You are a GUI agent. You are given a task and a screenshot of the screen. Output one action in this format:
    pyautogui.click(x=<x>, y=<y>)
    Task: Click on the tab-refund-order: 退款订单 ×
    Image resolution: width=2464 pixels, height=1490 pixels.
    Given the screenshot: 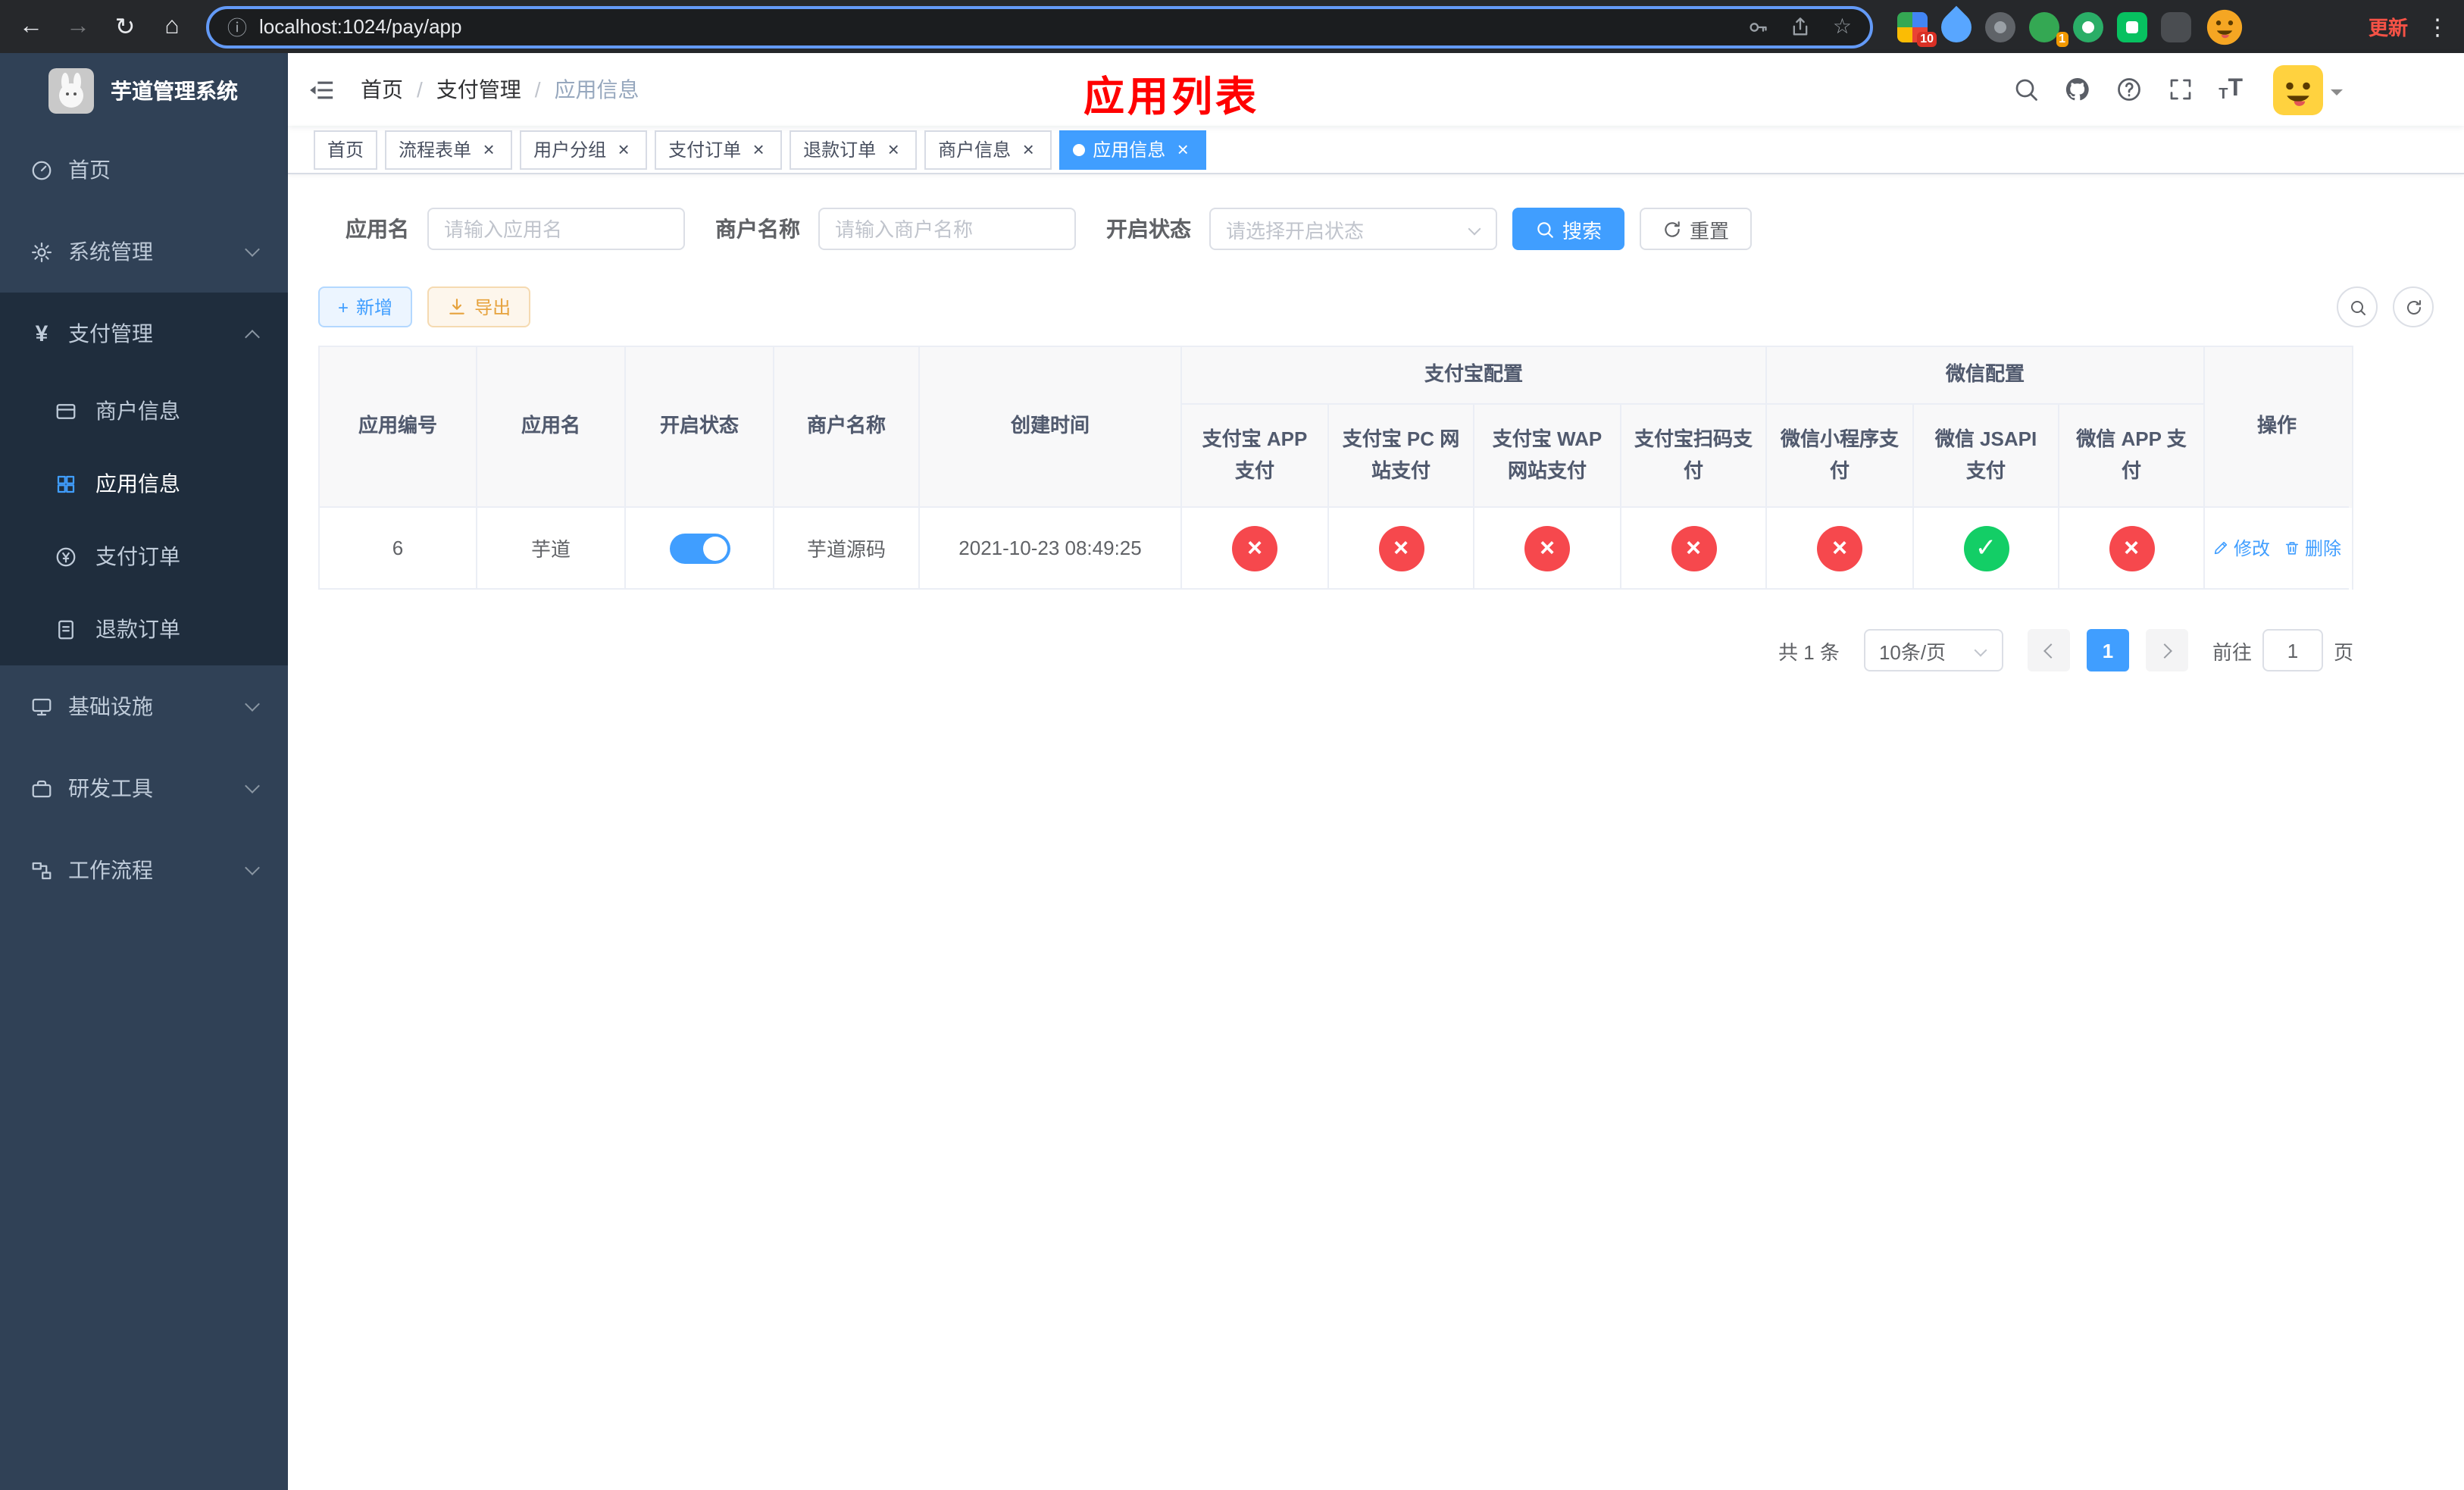 What is the action you would take?
    pyautogui.click(x=854, y=149)
    